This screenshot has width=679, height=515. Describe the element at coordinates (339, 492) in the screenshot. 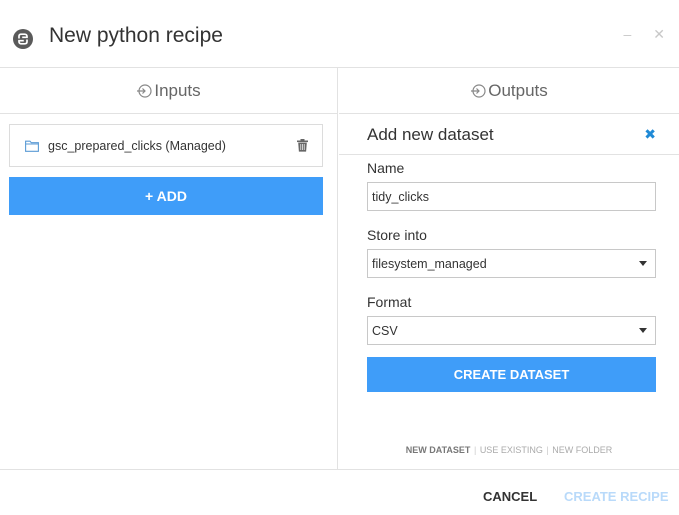

I see `dialog-footer: CANCEL CREATE RECIPE` at that location.